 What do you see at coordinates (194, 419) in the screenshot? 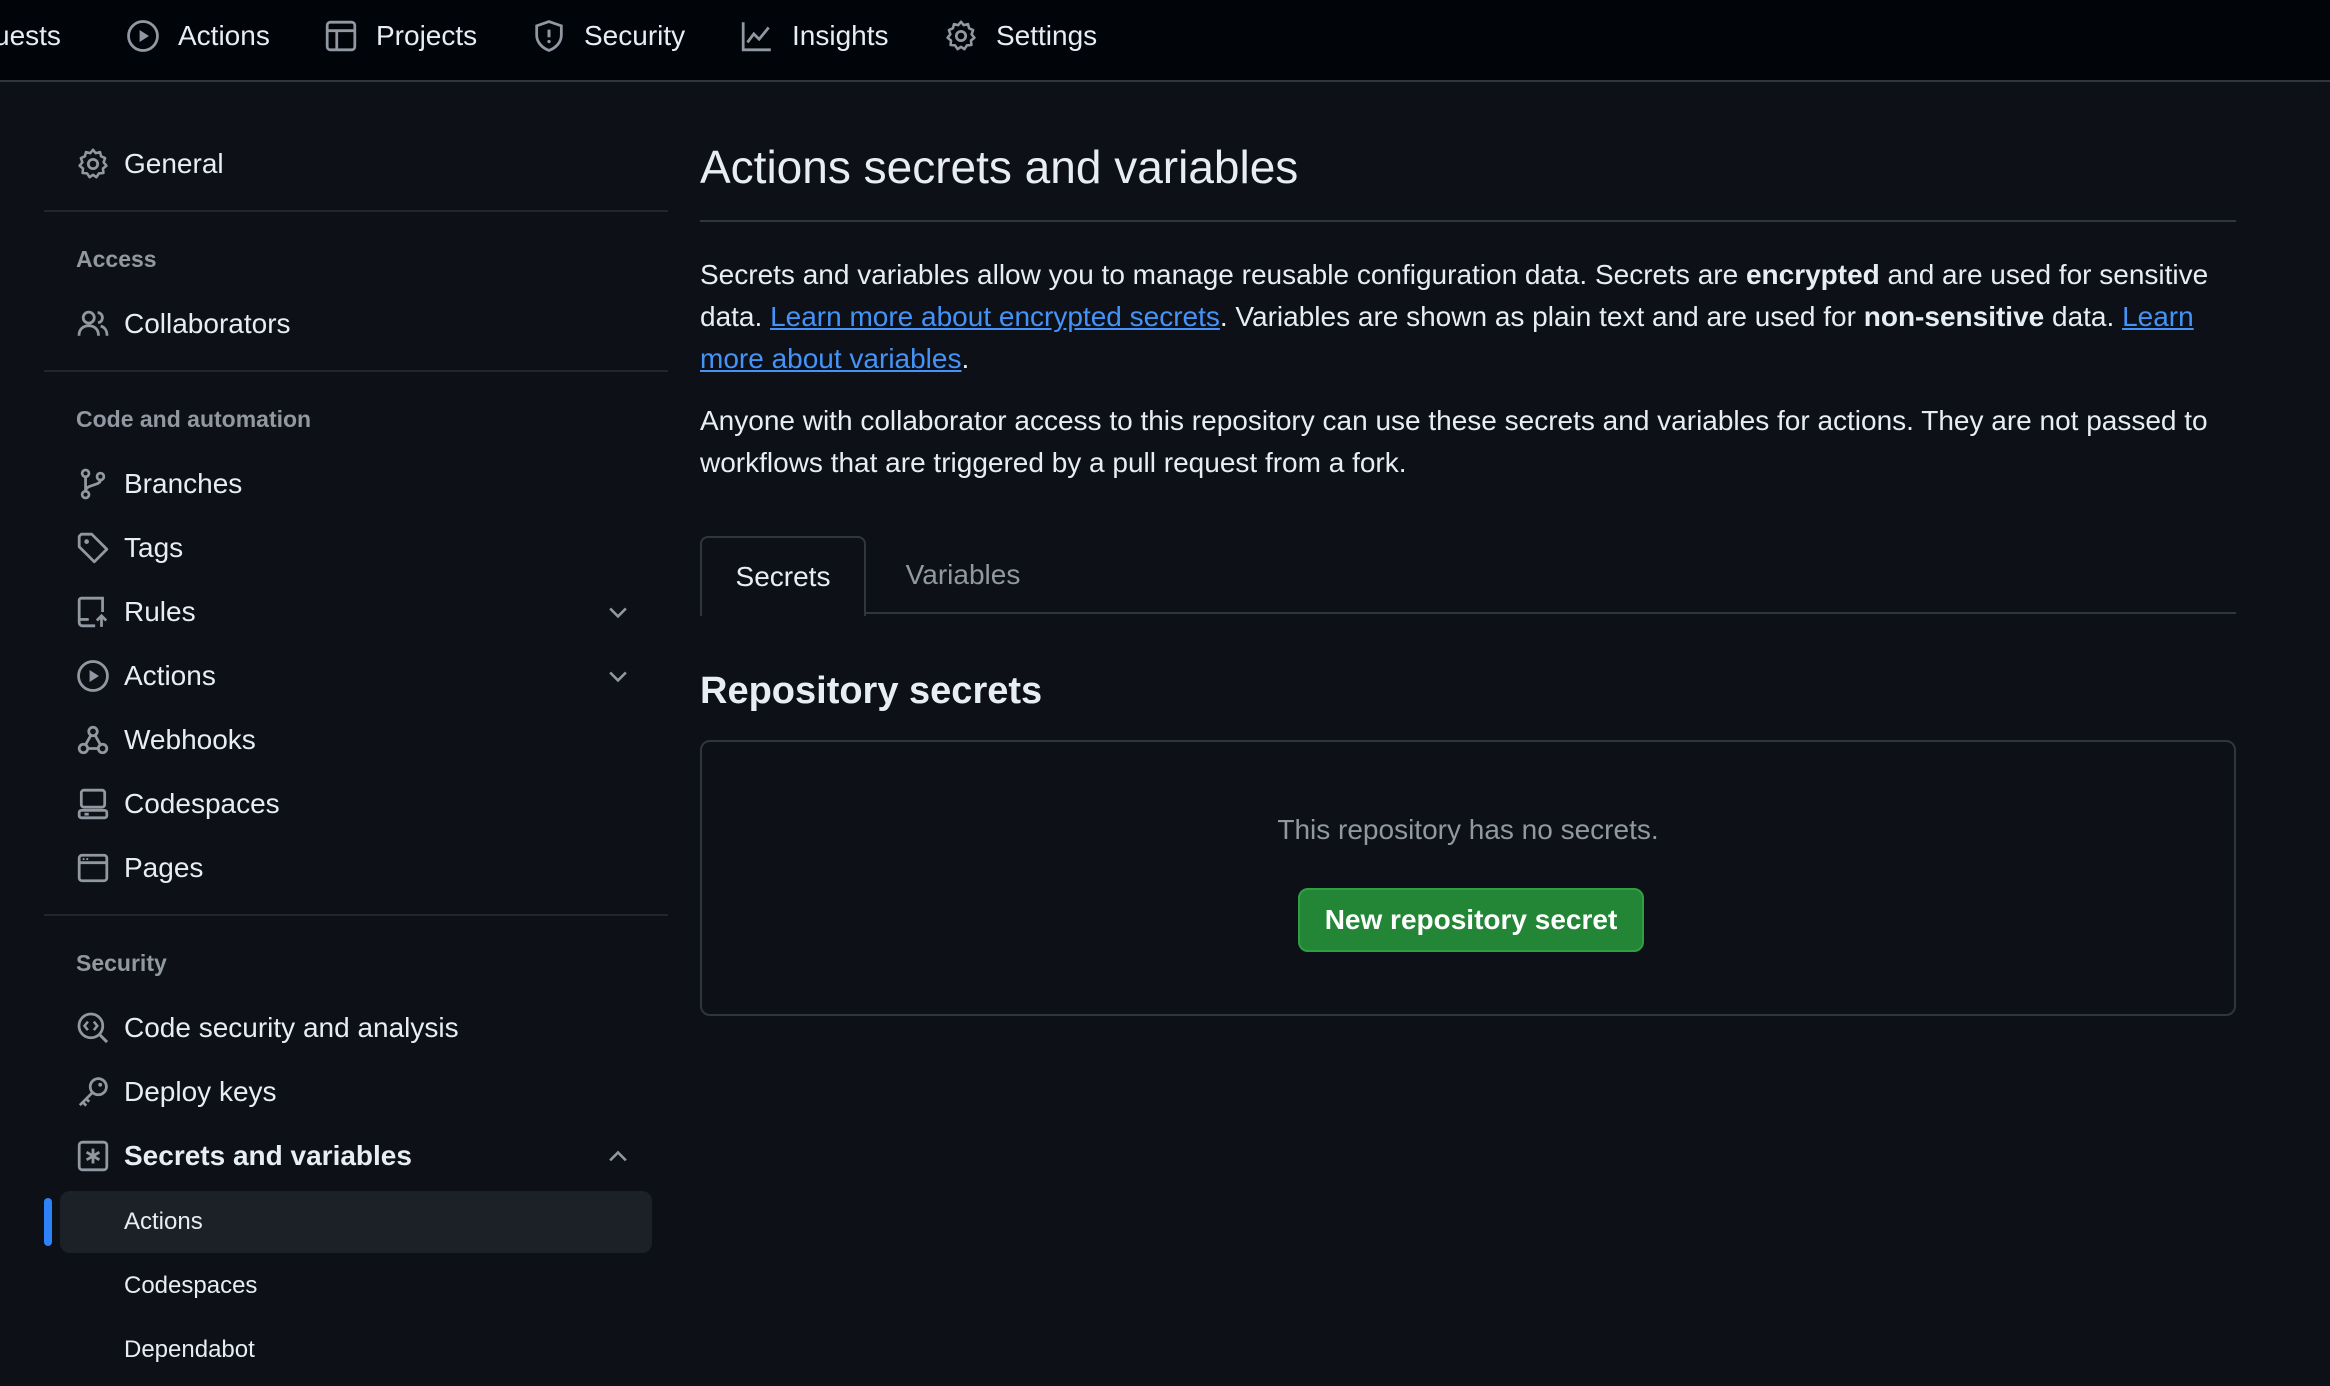
I see `sidebar-heading-code-automation: Code and automation` at bounding box center [194, 419].